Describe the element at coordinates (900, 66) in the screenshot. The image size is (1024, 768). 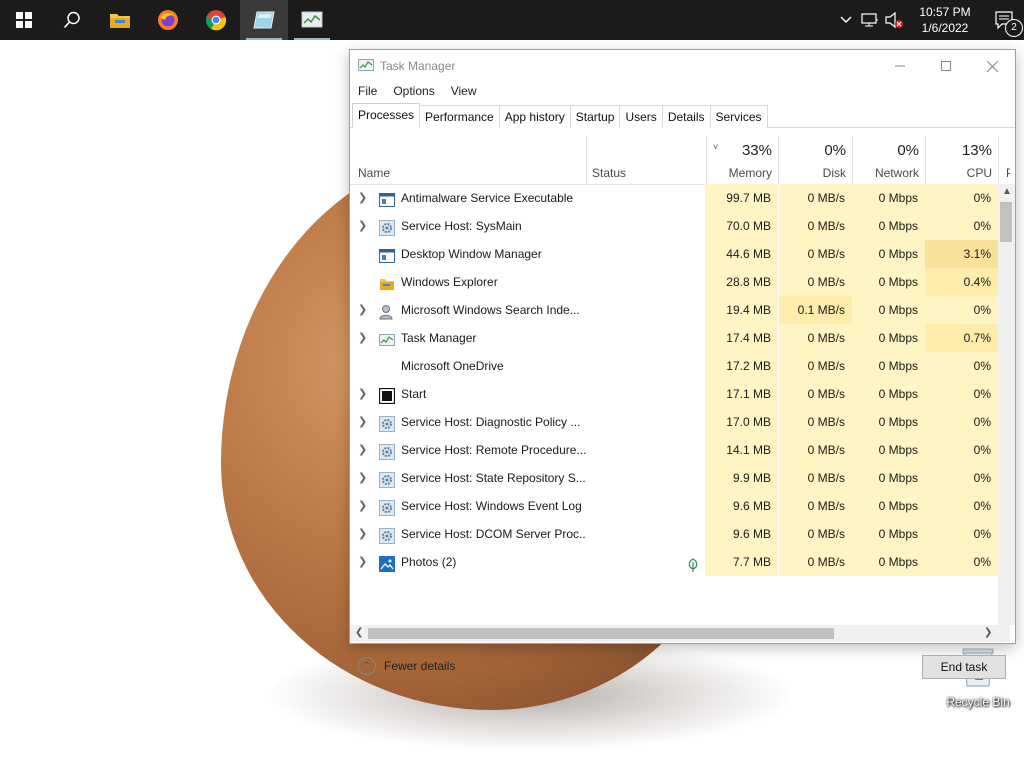
I see `minimize-button` at that location.